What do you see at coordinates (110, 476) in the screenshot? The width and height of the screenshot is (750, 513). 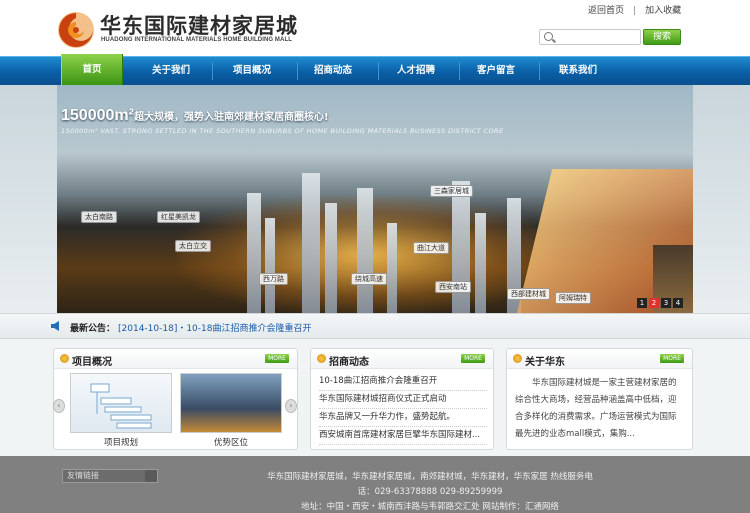 I see `friend-links-select: 友情链接` at bounding box center [110, 476].